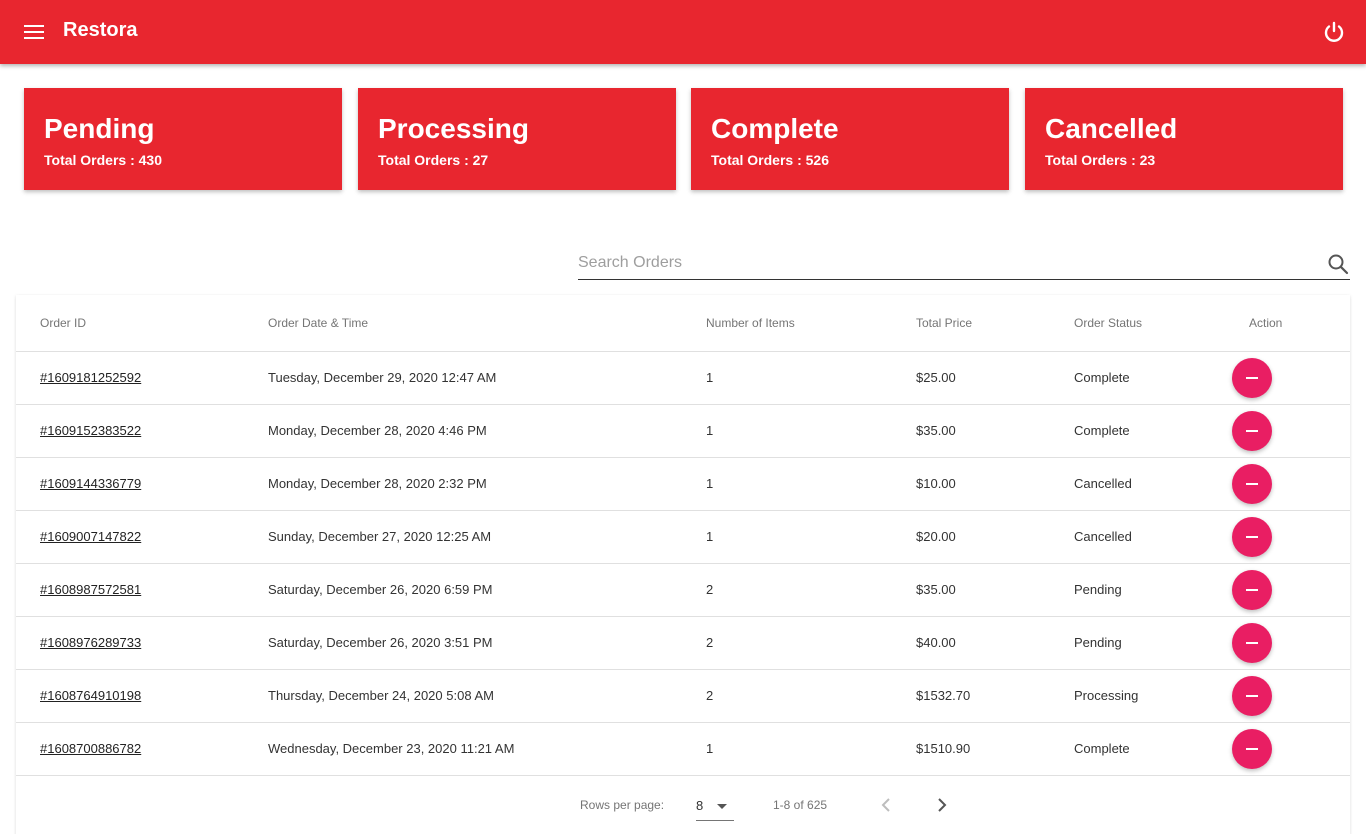 The width and height of the screenshot is (1366, 834). Describe the element at coordinates (715, 806) in the screenshot. I see `rows-per-page-select: 8` at that location.